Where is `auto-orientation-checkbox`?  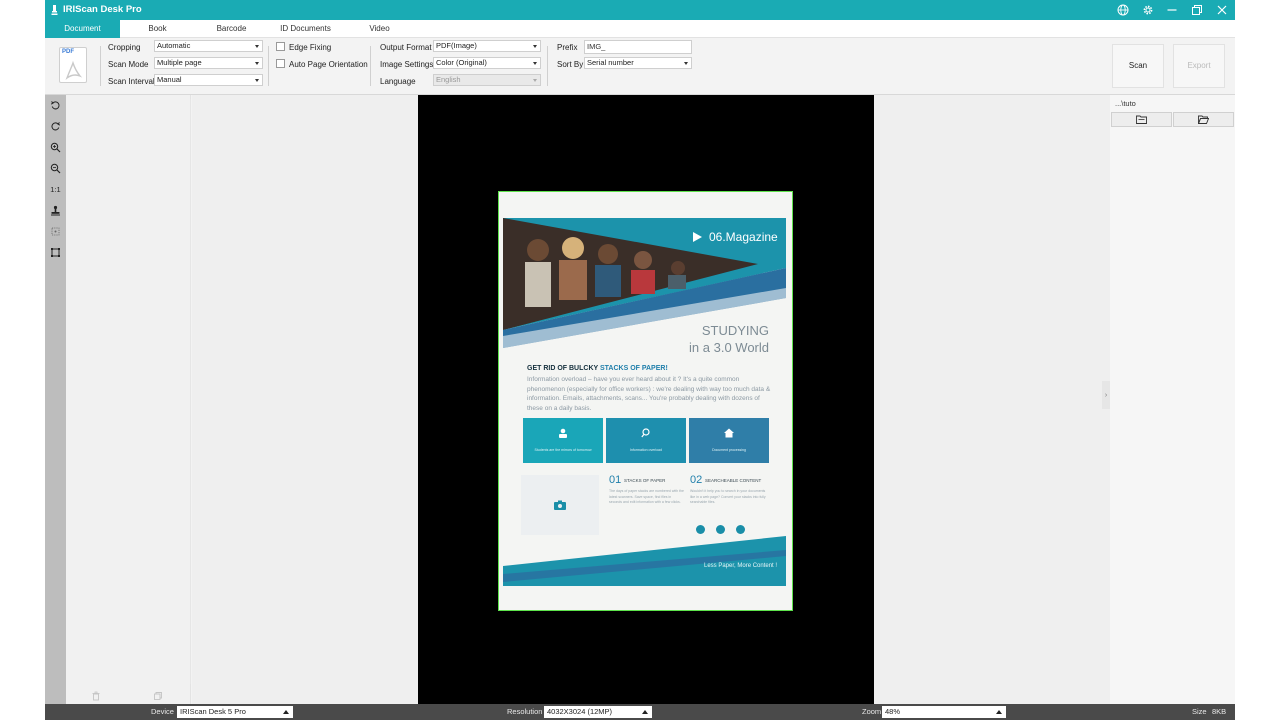
auto-orientation-checkbox is located at coordinates (280, 63).